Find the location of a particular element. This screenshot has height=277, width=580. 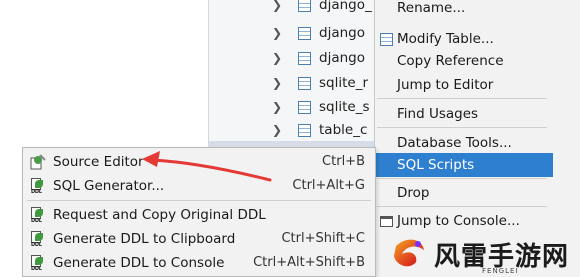

tree-row-label: sqlite_s is located at coordinates (344, 107).